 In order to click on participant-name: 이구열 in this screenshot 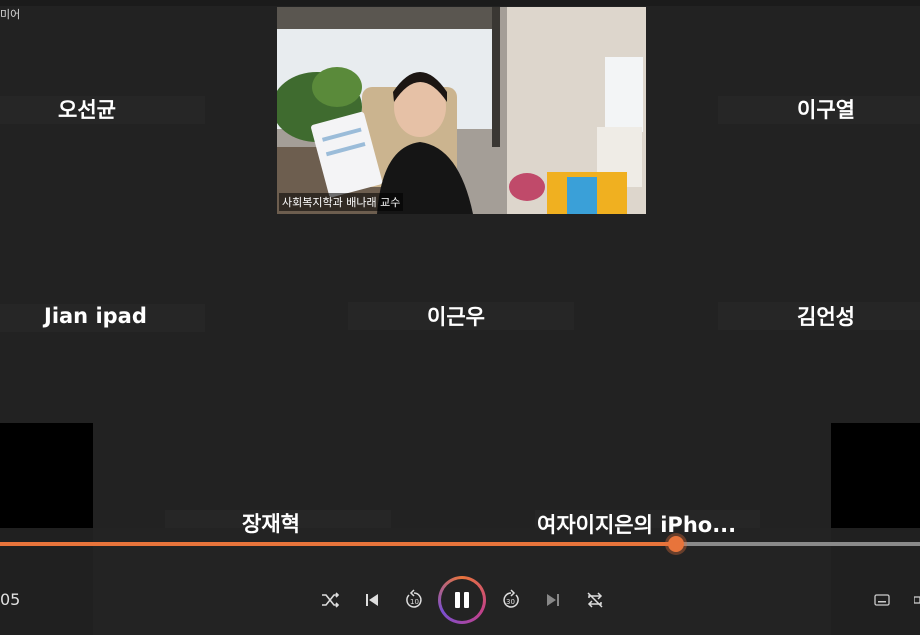, I will do `click(826, 110)`.